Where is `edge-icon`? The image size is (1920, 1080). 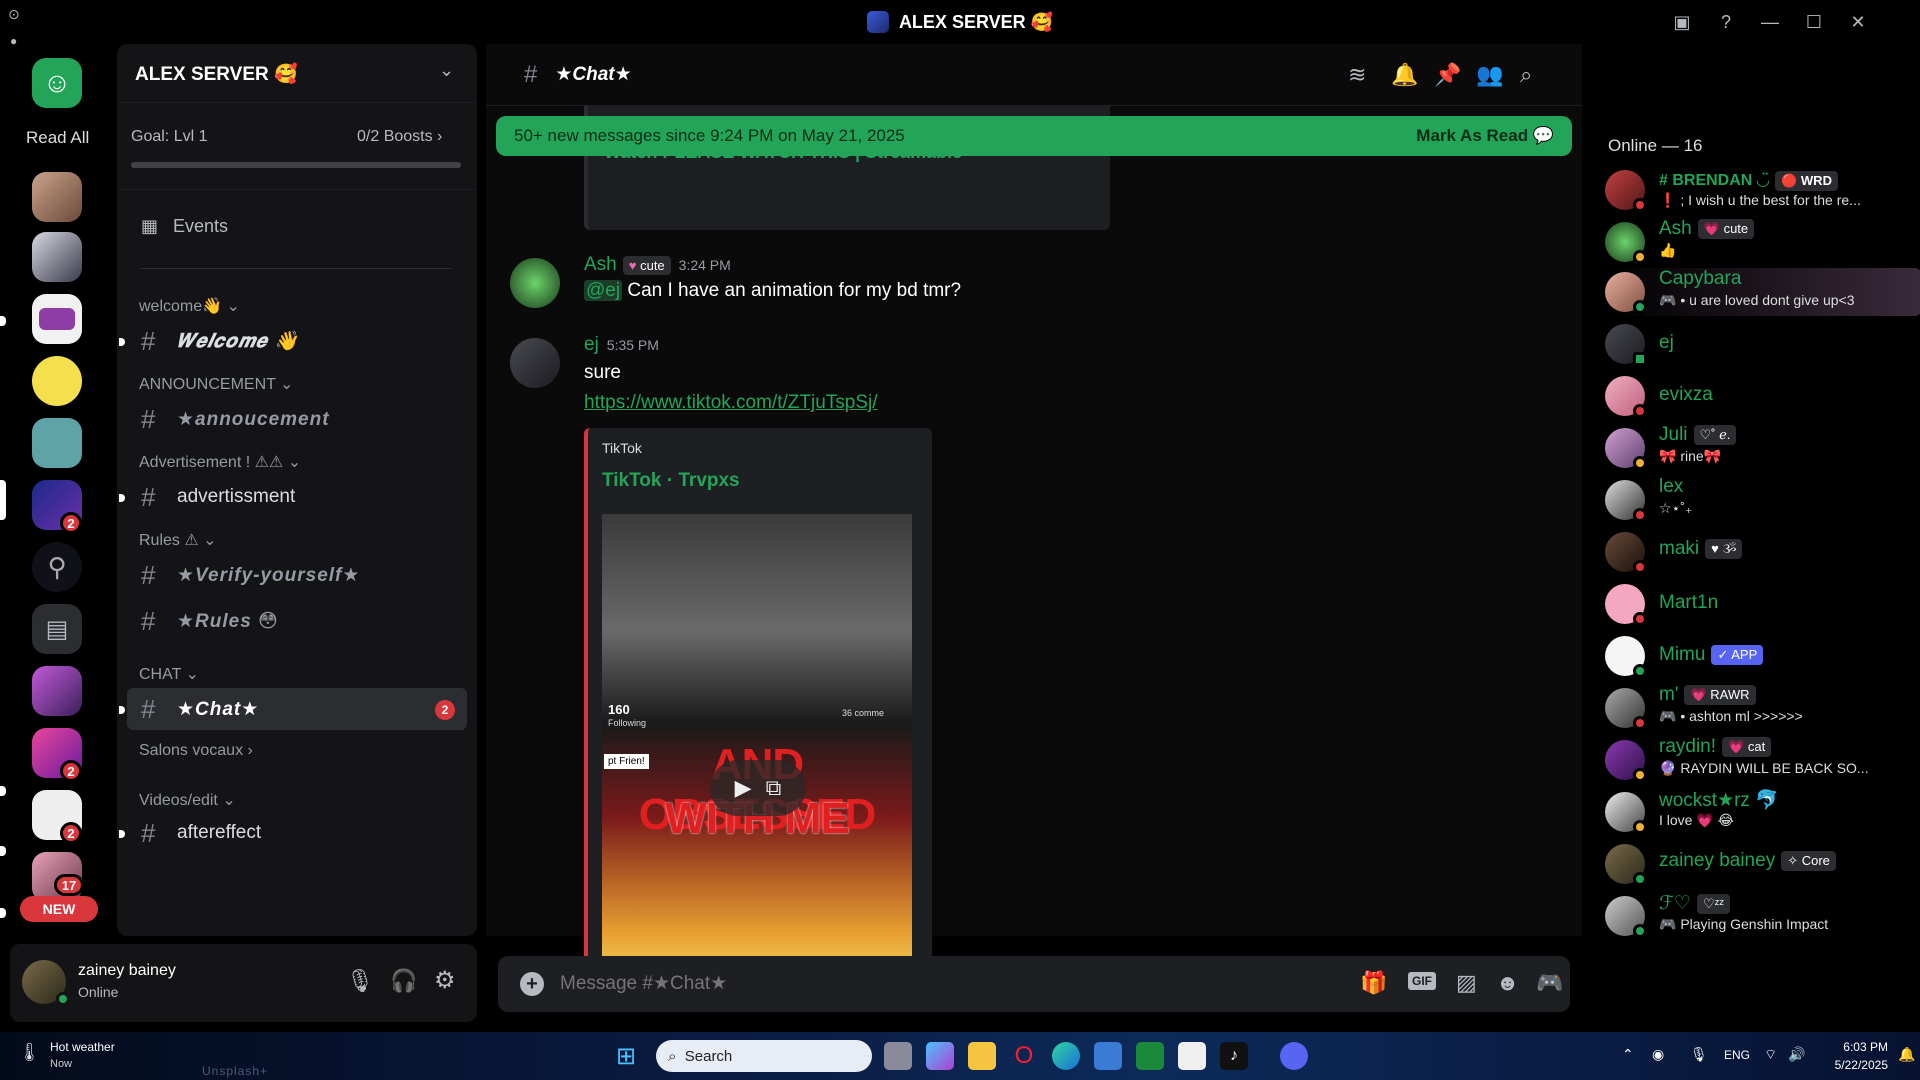
edge-icon is located at coordinates (1066, 1056).